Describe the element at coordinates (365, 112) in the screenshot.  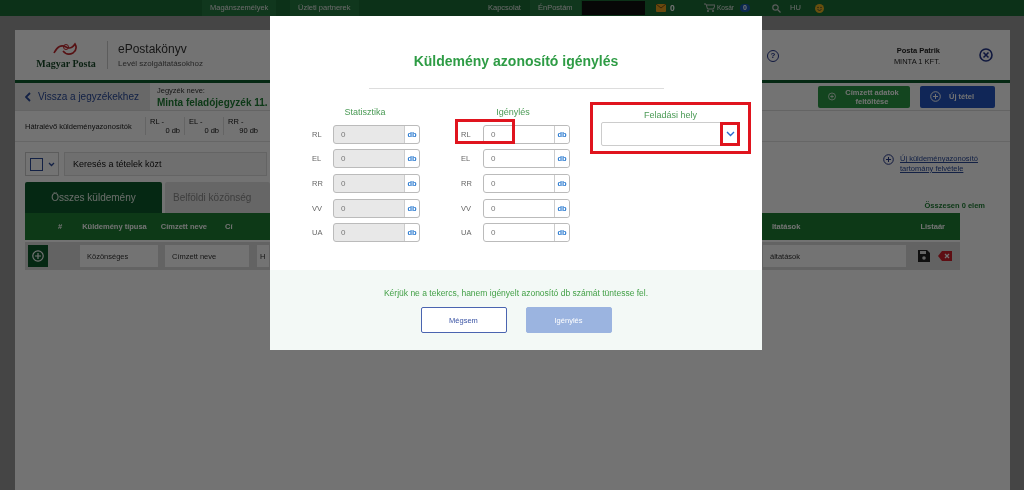
I see `column-heading: Statisztika` at that location.